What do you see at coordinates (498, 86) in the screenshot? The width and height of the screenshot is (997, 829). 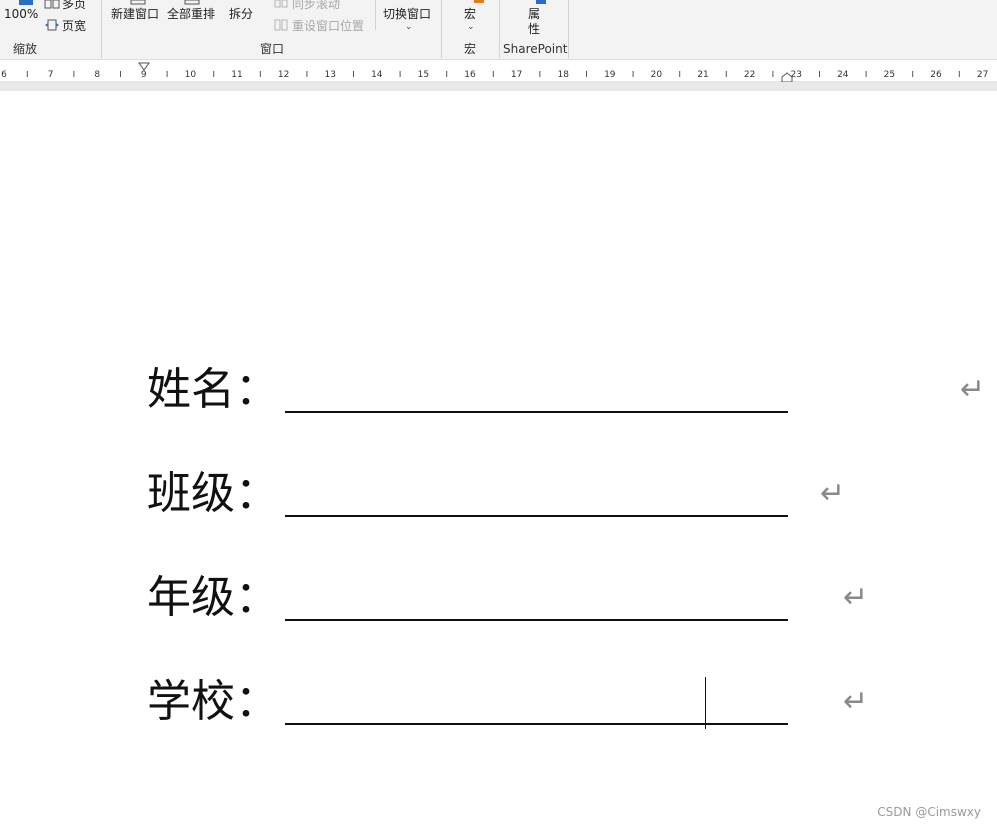 I see `ruler-gap` at bounding box center [498, 86].